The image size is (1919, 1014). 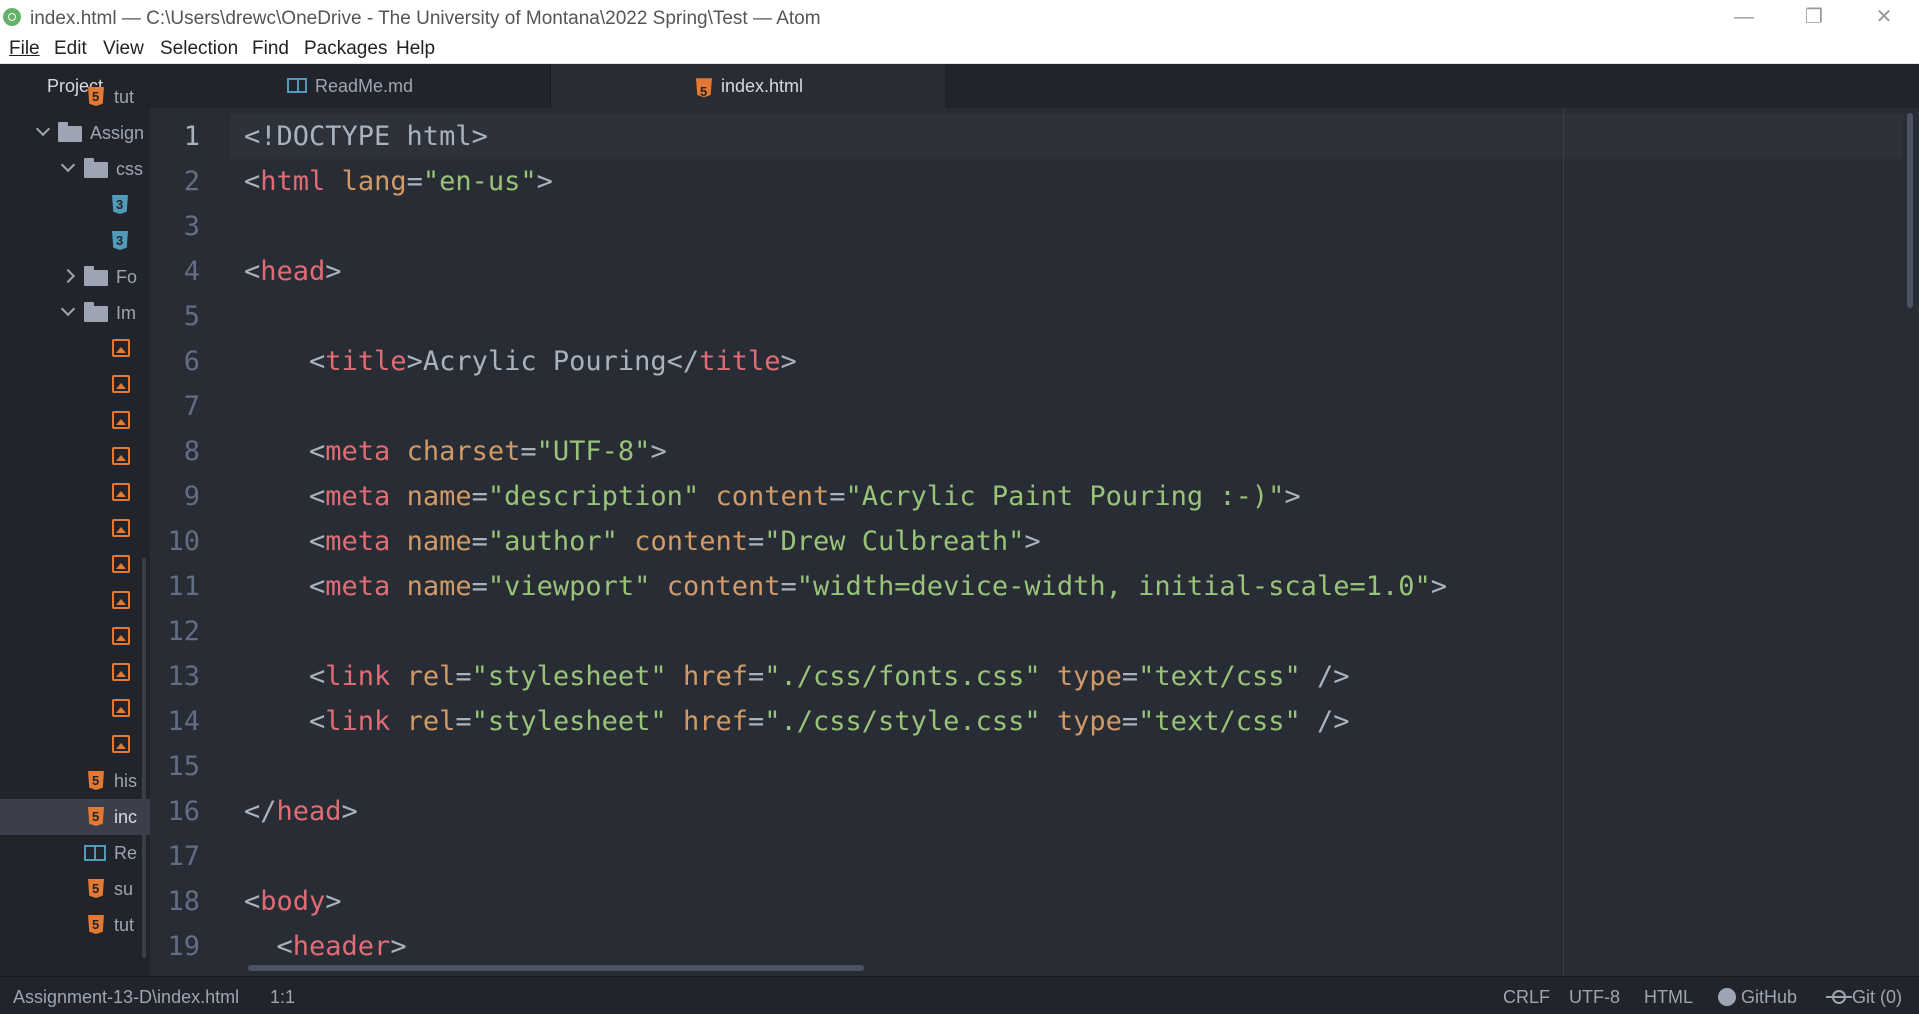 What do you see at coordinates (301, 811) in the screenshot?
I see `code-line: </head>` at bounding box center [301, 811].